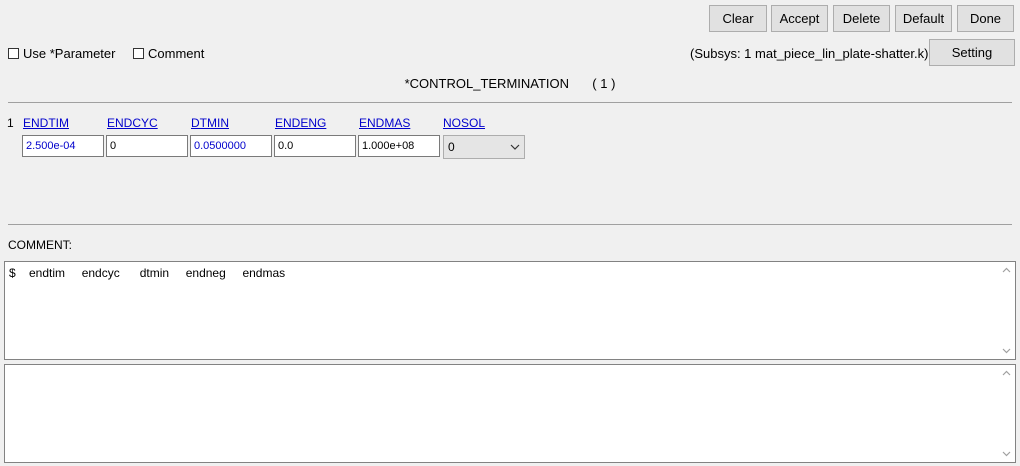 This screenshot has width=1020, height=466. I want to click on field-label-endcyc: ENDCYC, so click(132, 123).